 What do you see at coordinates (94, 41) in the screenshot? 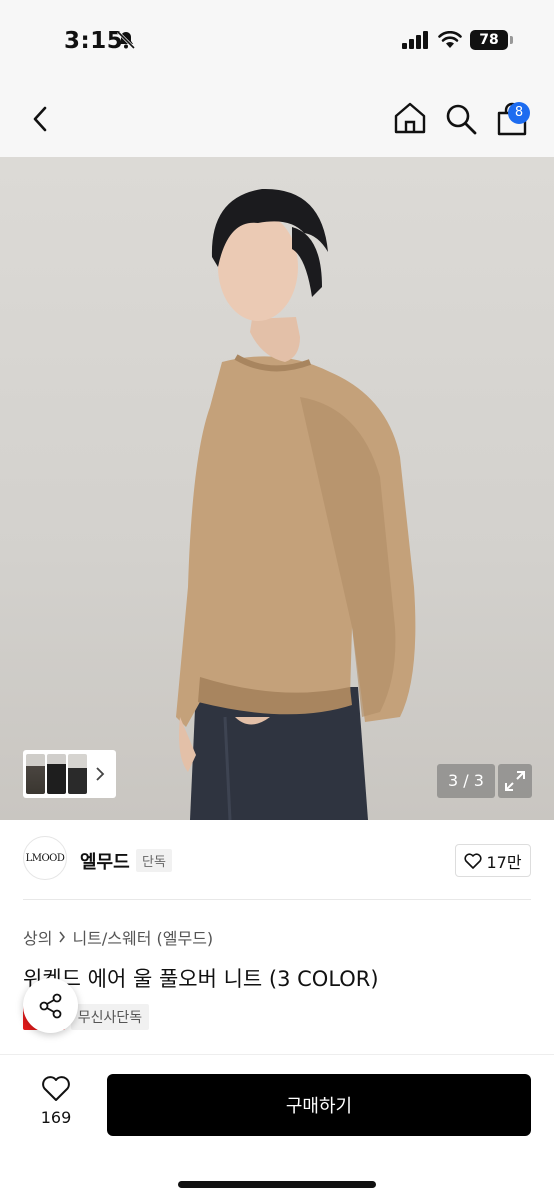
I see `status-time: 3:15` at bounding box center [94, 41].